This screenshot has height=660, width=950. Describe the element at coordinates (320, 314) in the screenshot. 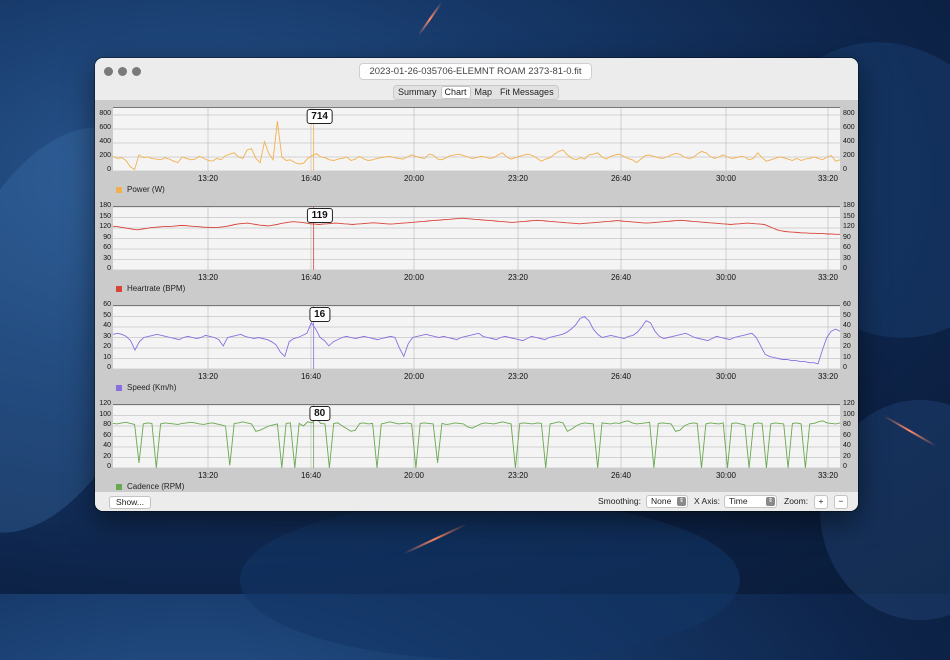

I see `cursor-value-callout: 16` at that location.